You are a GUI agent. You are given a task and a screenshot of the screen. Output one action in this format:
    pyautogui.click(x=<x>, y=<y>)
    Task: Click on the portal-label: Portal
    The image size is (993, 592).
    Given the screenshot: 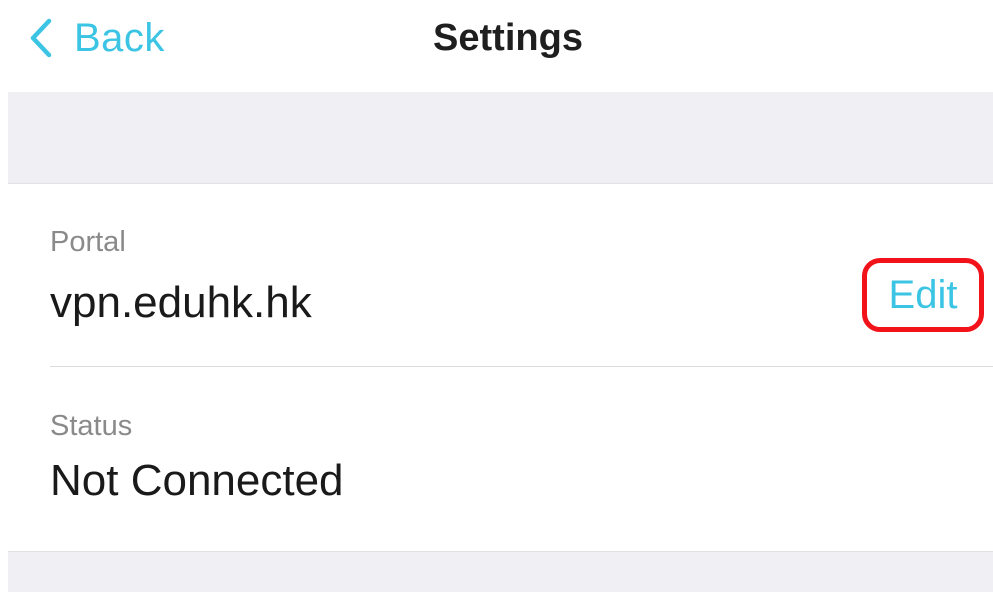 What is the action you would take?
    pyautogui.click(x=88, y=242)
    